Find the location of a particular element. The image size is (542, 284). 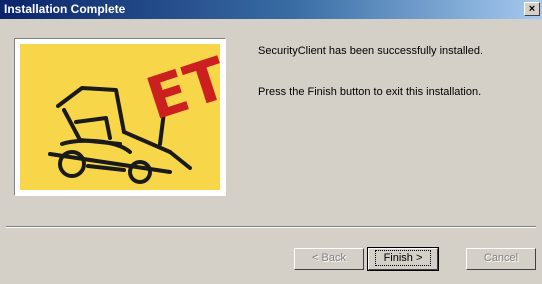

close-icon: × is located at coordinates (532, 9).